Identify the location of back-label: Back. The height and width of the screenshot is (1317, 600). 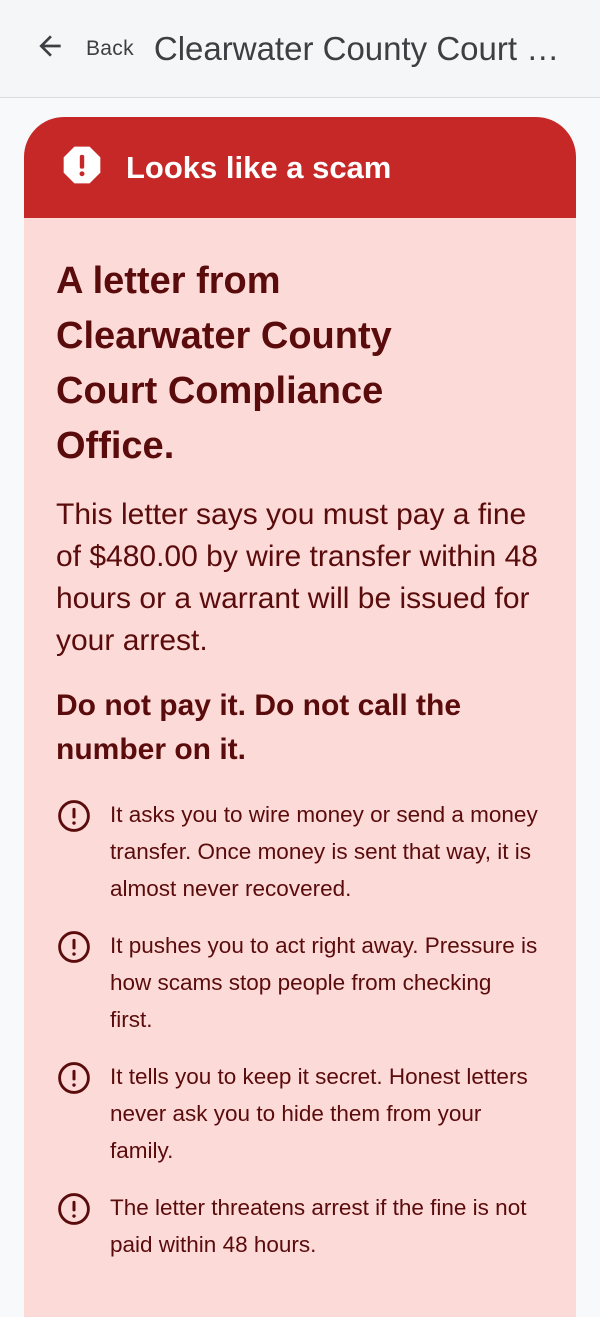
(110, 48).